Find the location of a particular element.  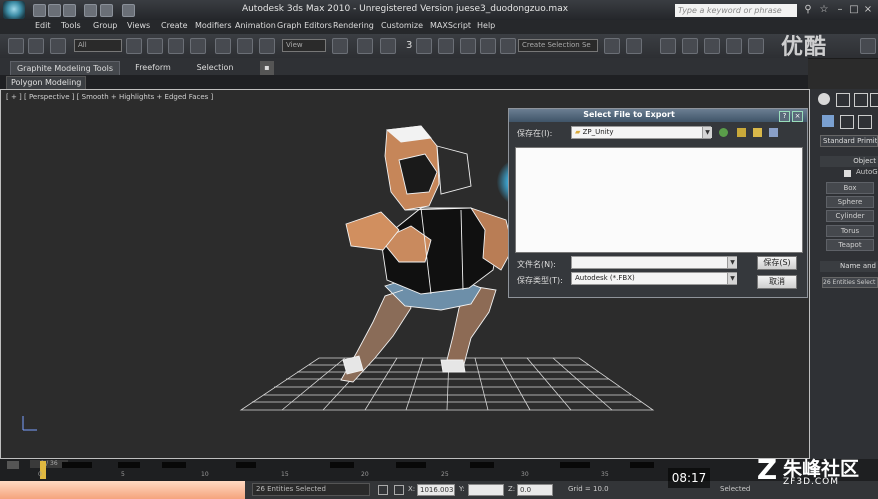

menu-modifiers: Modifiers is located at coordinates (213, 25).